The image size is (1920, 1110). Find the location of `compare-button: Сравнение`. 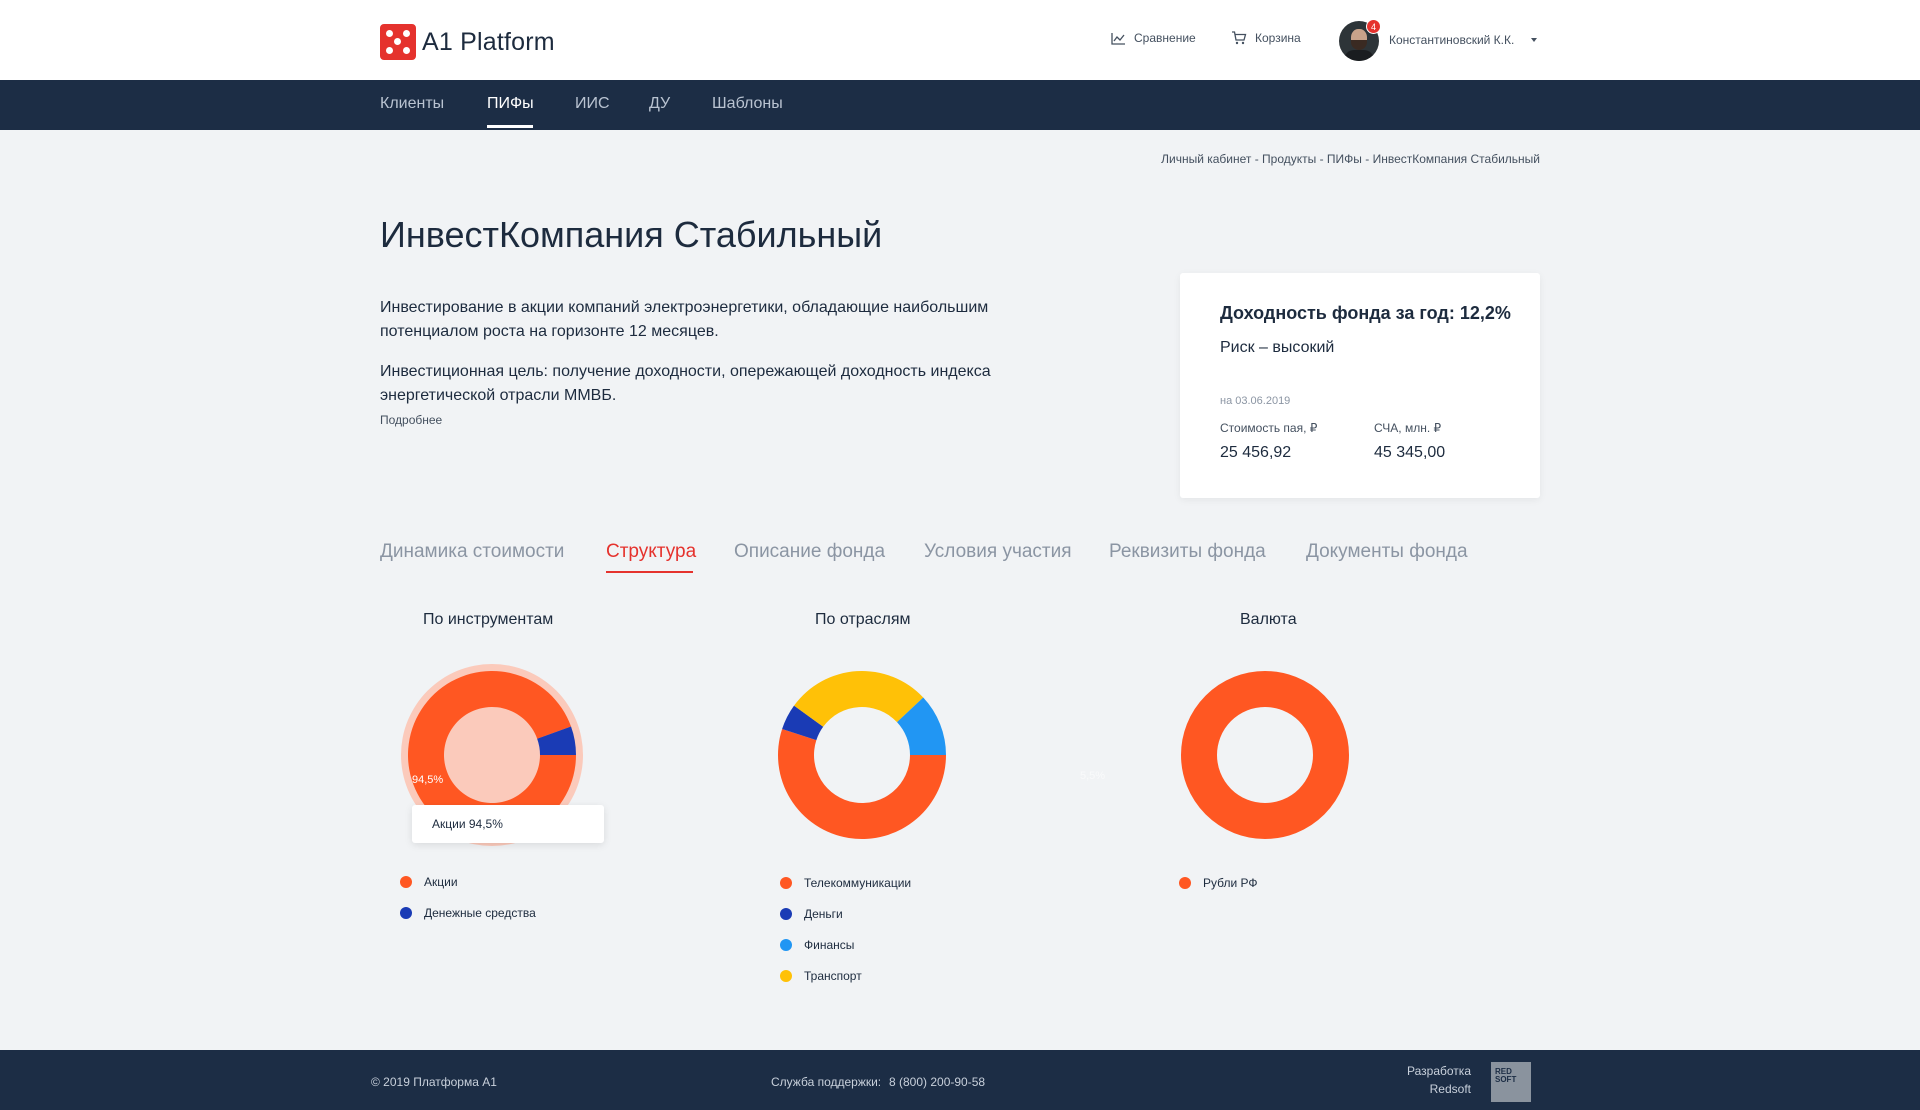

compare-button: Сравнение is located at coordinates (1153, 38).